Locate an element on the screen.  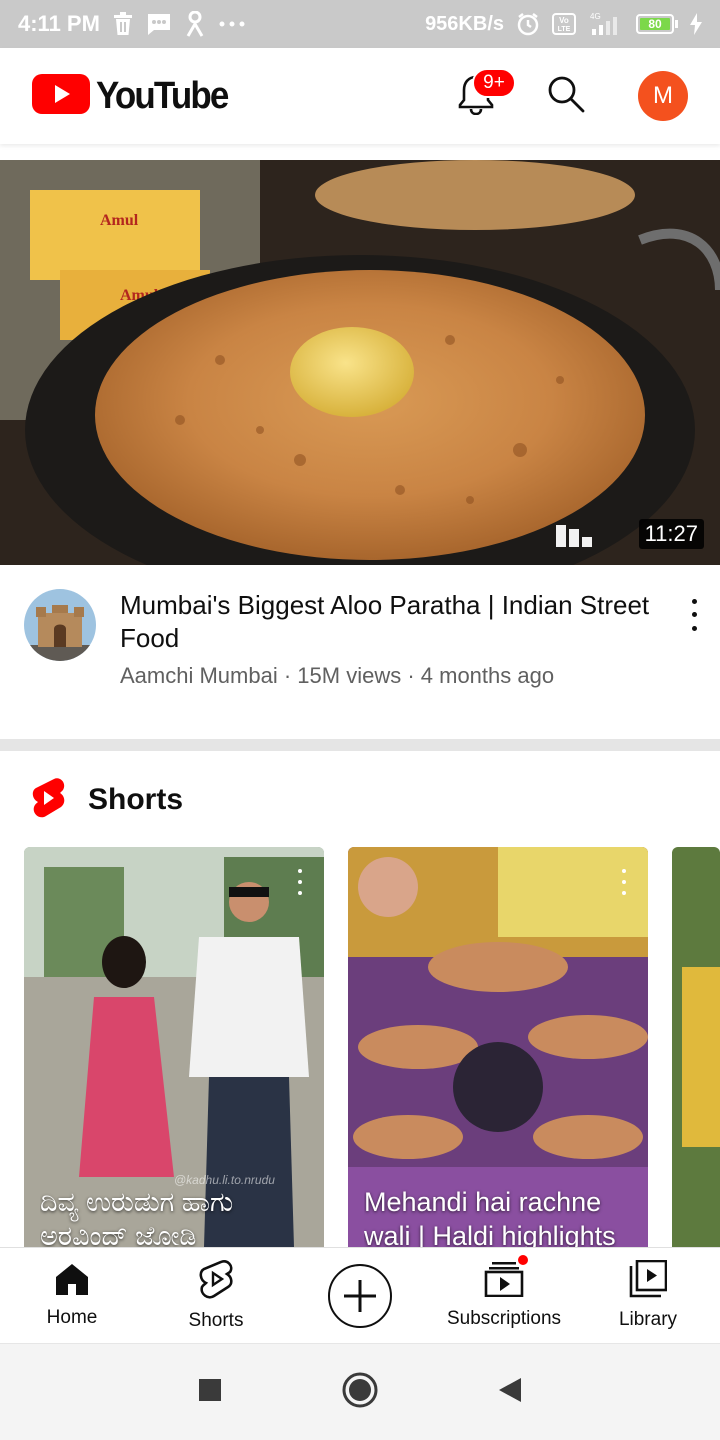
channel-avatar is located at coordinates (60, 625).